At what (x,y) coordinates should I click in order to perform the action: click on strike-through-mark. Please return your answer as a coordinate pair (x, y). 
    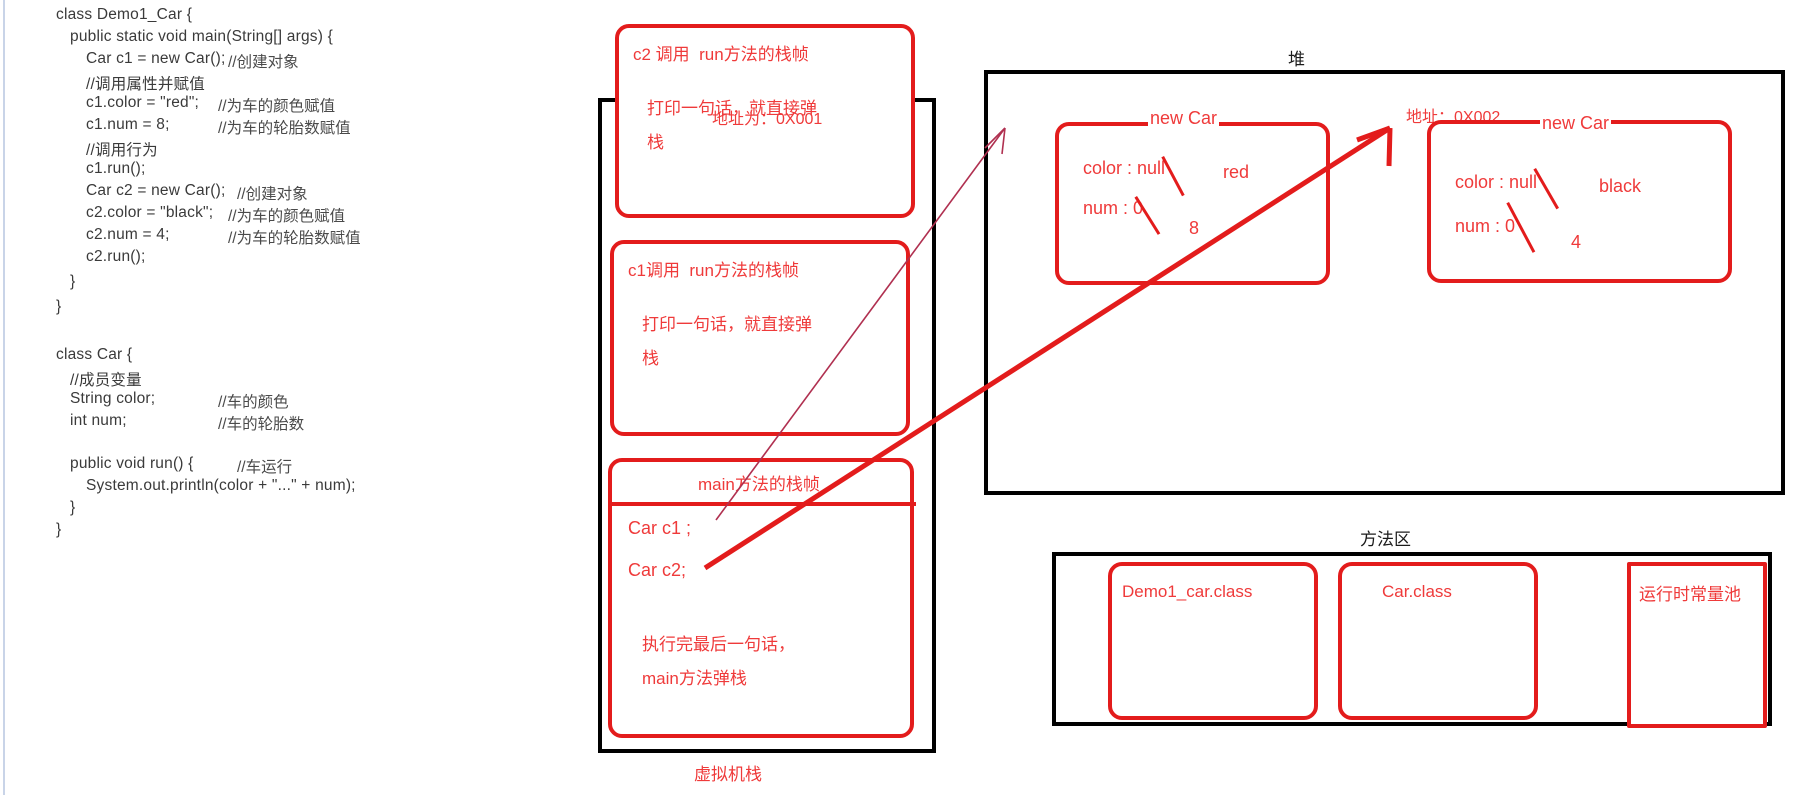
    Looking at the image, I should click on (1546, 189).